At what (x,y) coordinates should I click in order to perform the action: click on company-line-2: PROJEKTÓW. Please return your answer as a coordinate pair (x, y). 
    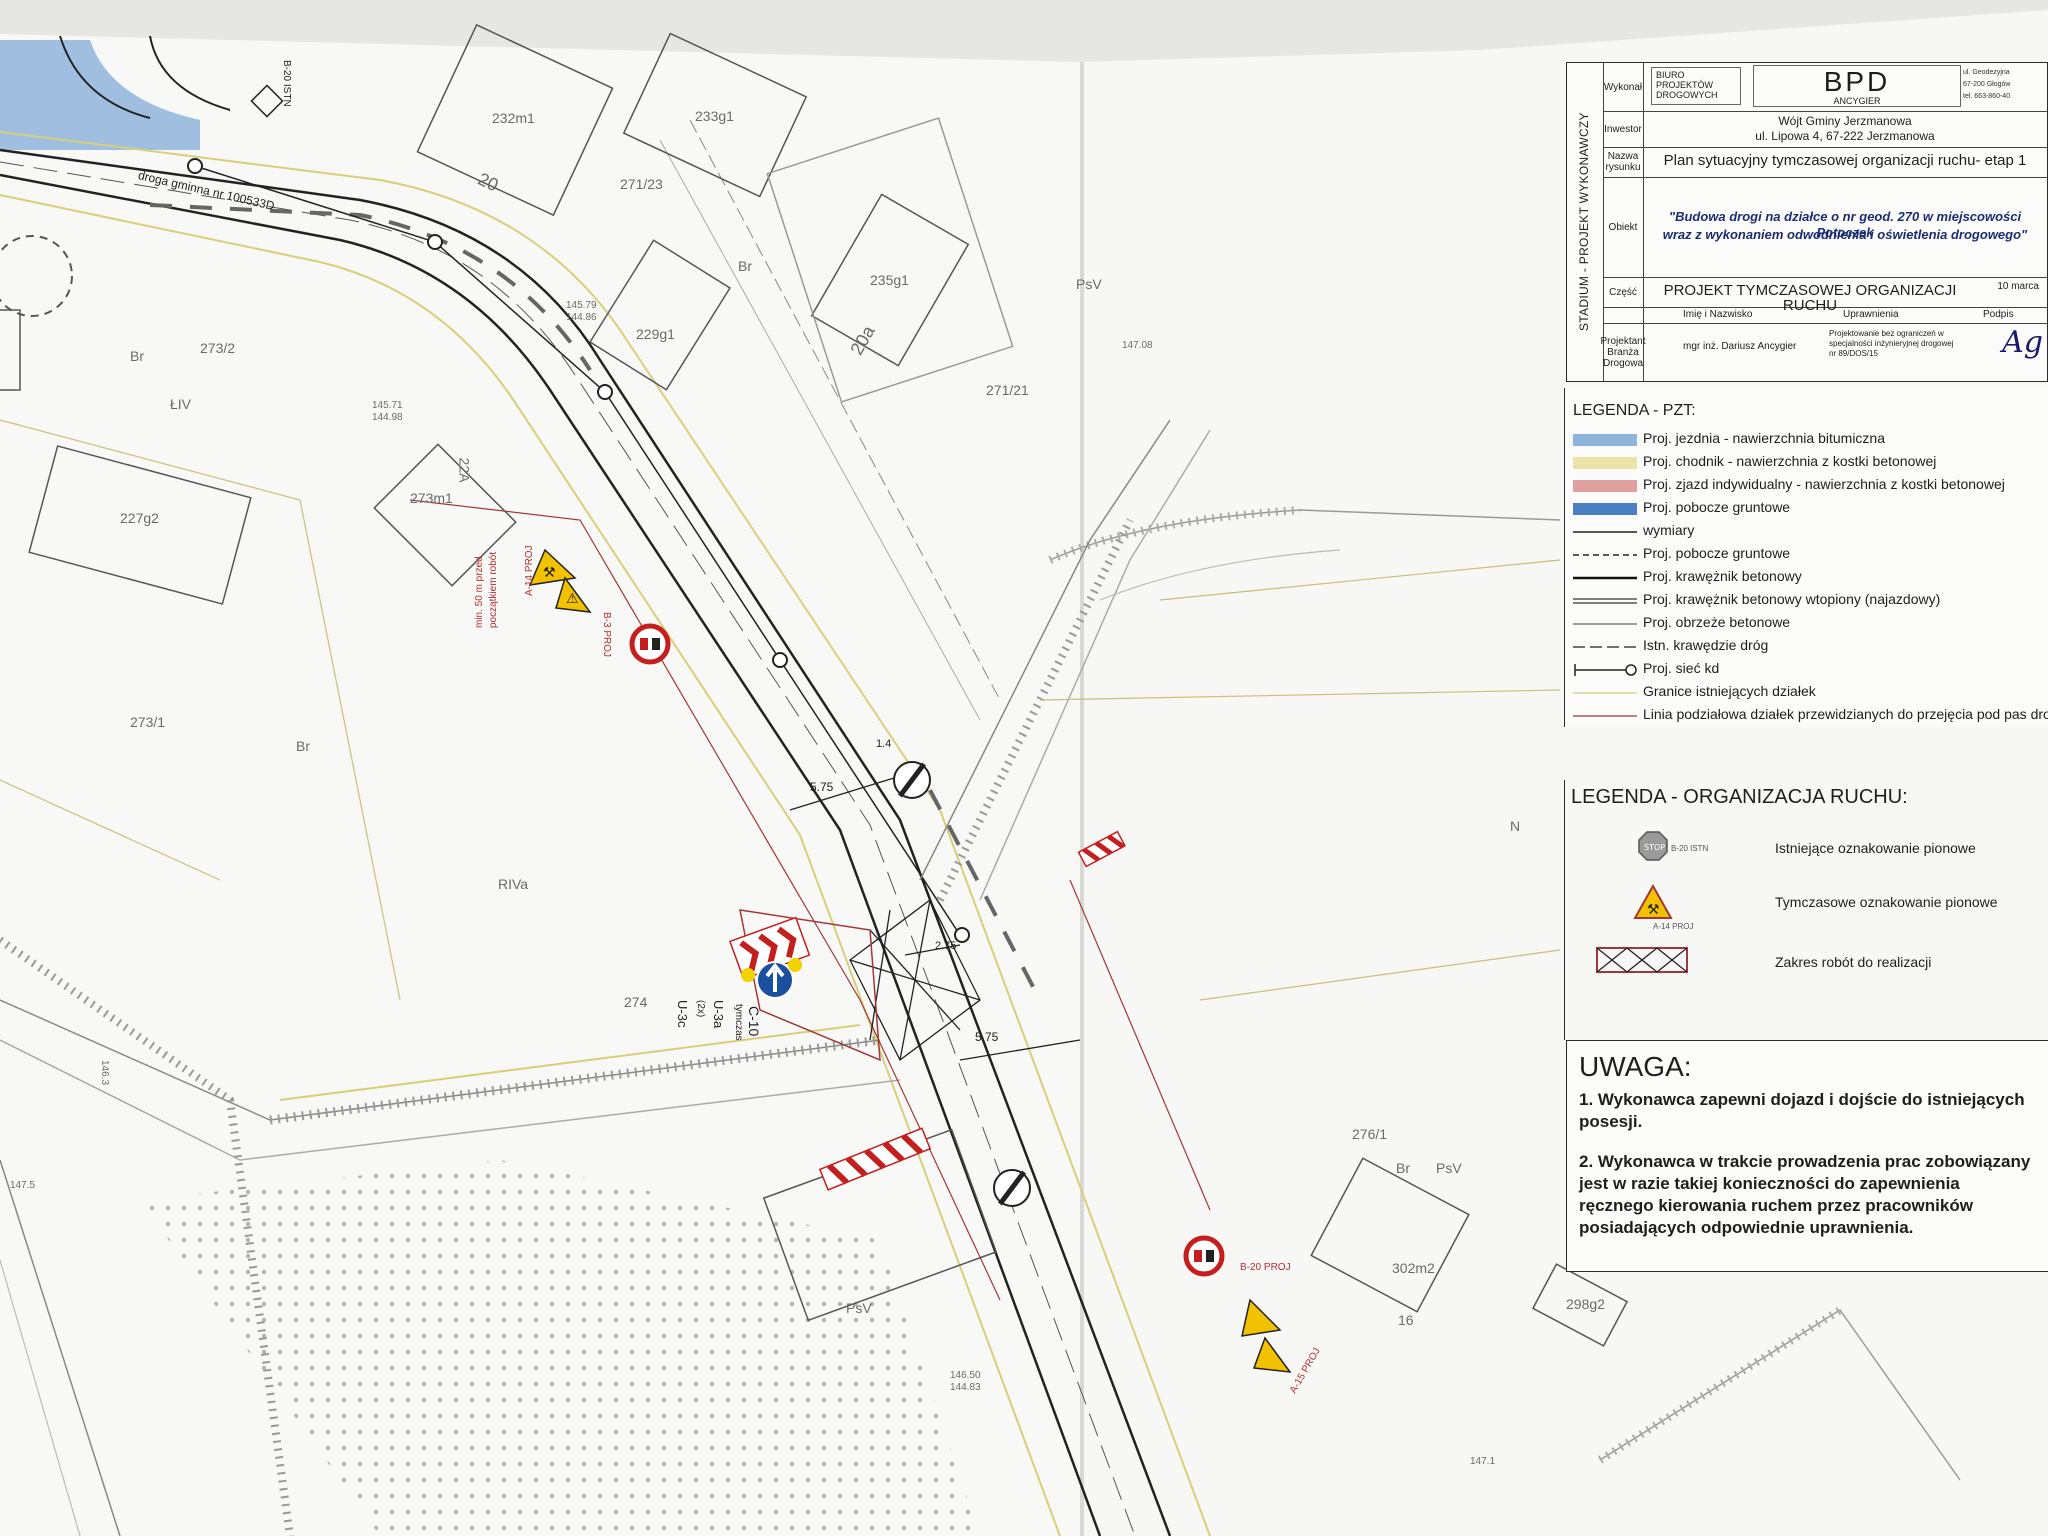
    Looking at the image, I should click on (1685, 85).